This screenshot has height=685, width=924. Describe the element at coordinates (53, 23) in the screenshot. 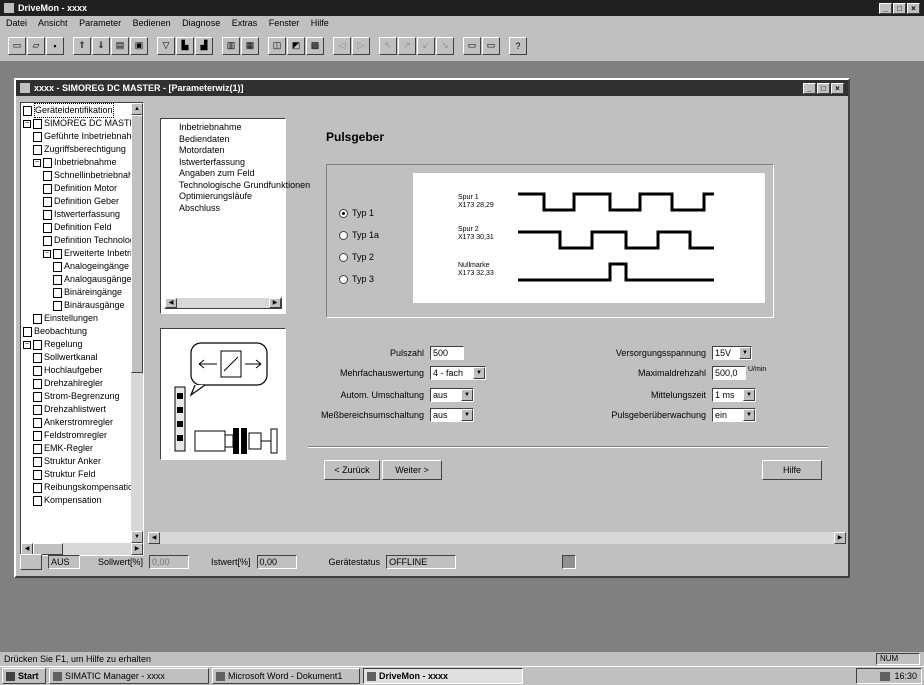

I see `menu-ansicht: Ansicht` at that location.